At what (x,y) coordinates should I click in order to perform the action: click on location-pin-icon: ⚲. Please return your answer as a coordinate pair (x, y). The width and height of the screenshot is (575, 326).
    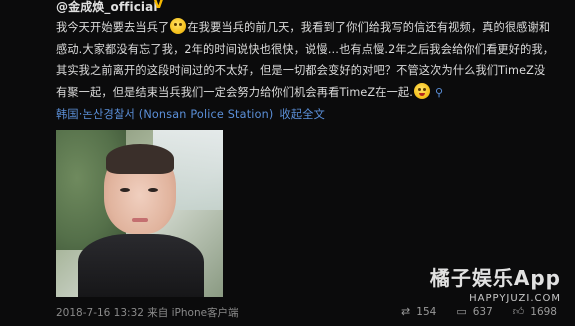
    Looking at the image, I should click on (439, 93).